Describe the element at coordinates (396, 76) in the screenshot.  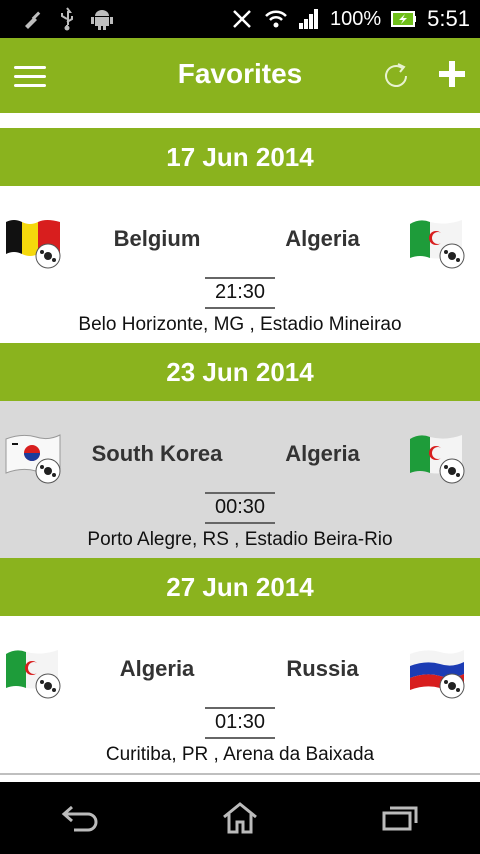
I see `refresh-icon` at that location.